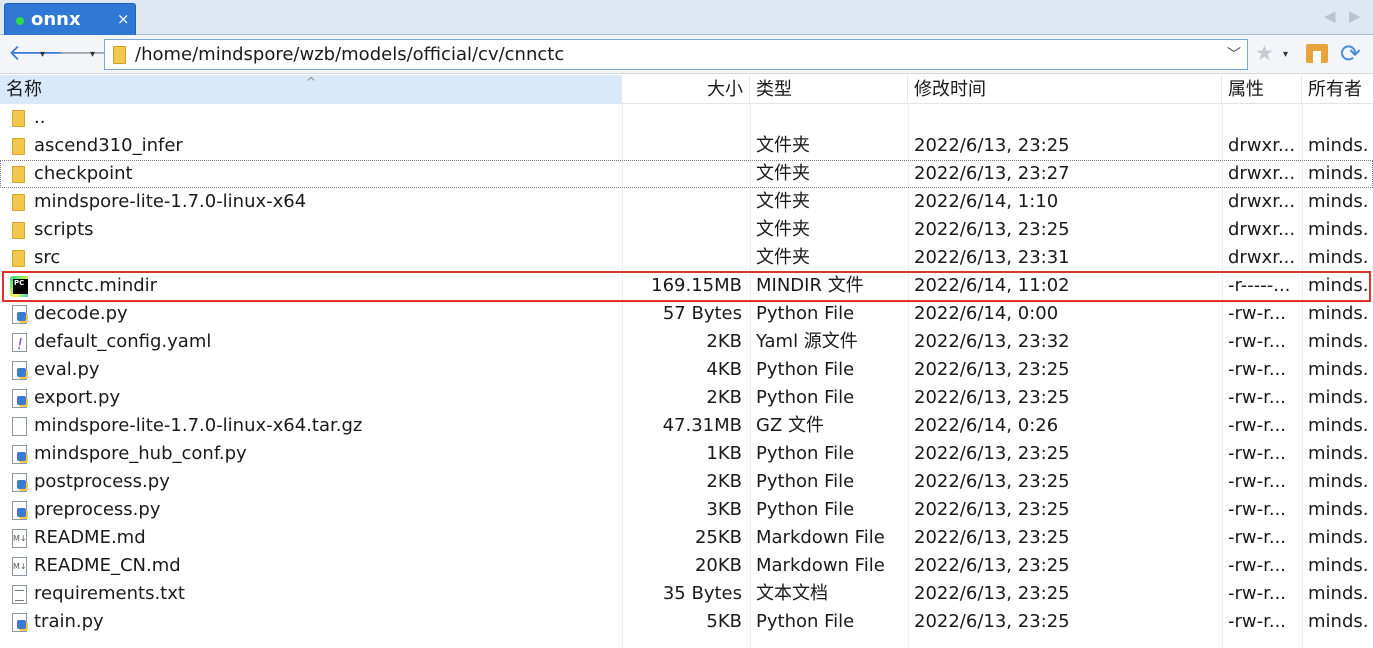 This screenshot has height=648, width=1373. What do you see at coordinates (81, 313) in the screenshot?
I see `file-name: decode.py` at bounding box center [81, 313].